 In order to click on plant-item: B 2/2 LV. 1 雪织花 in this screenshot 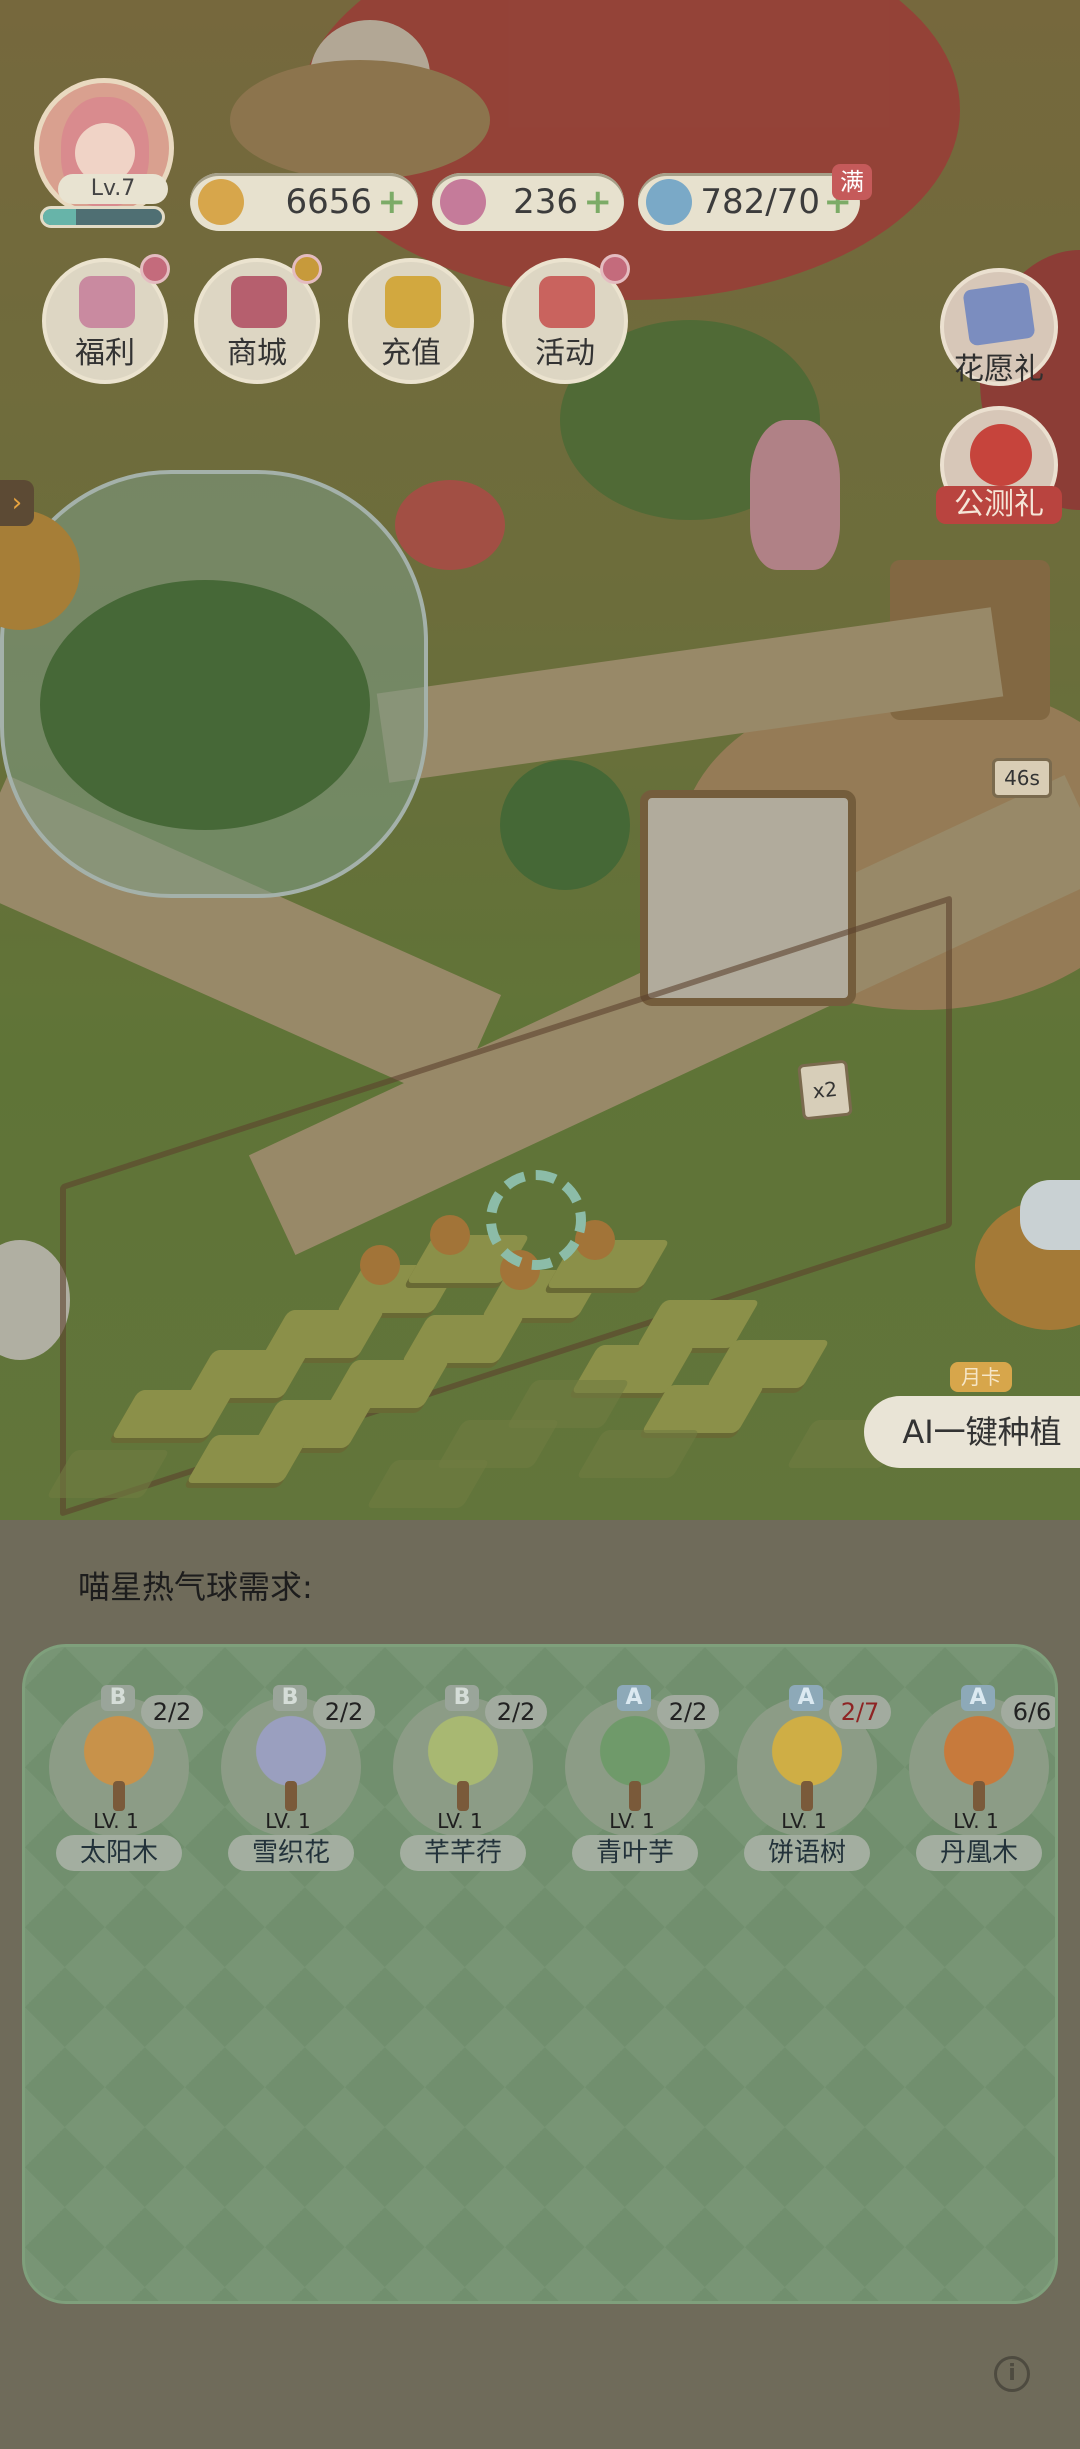, I will do `click(294, 1781)`.